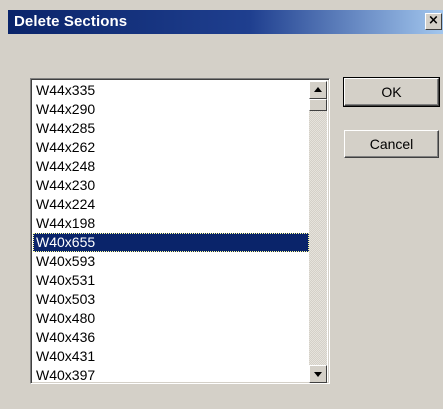 This screenshot has height=409, width=443. I want to click on dialog-title: Delete Sections, so click(71, 21).